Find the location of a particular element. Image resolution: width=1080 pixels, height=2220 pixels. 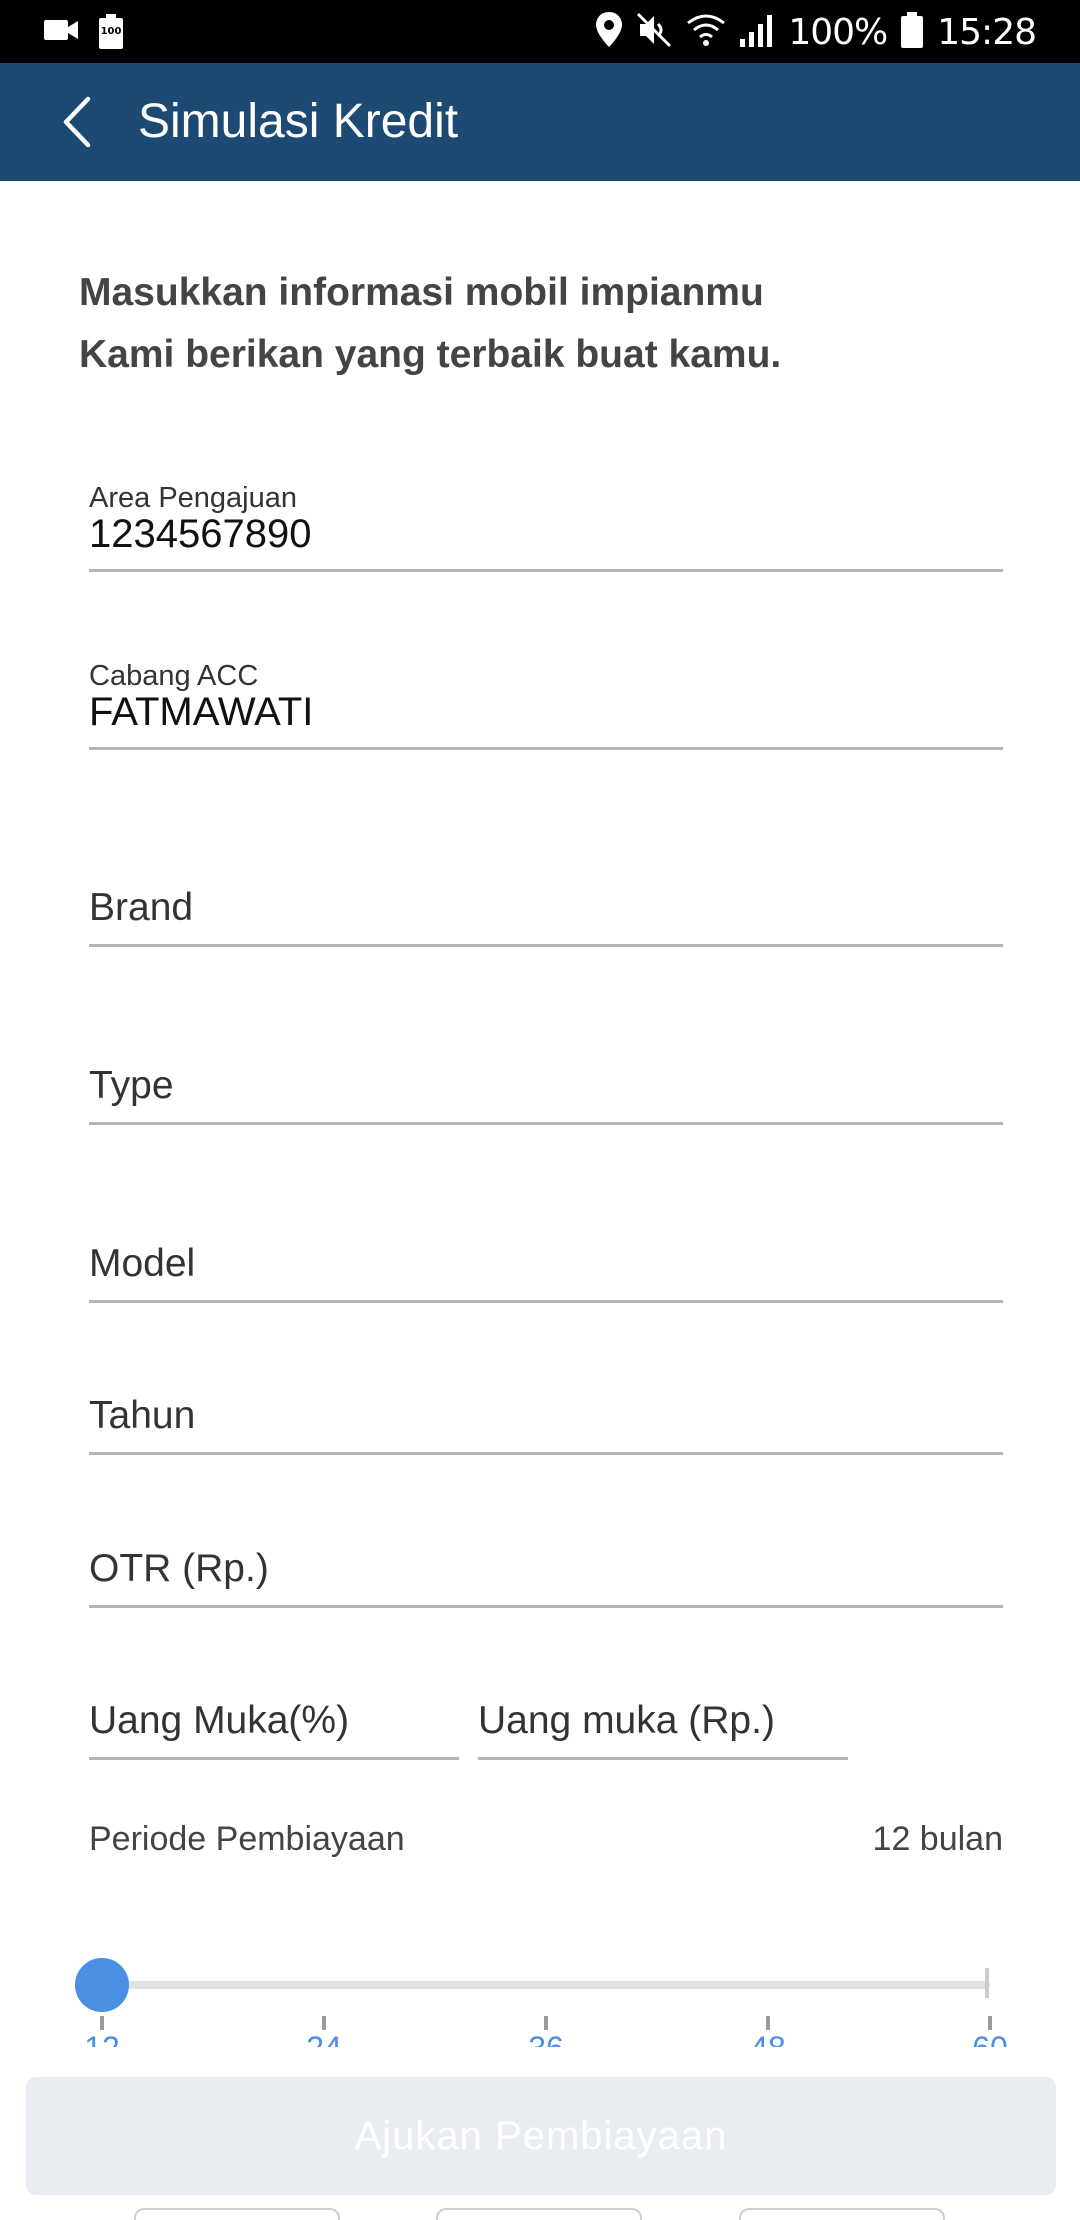

status-right: 100% 15:28 is located at coordinates (816, 32).